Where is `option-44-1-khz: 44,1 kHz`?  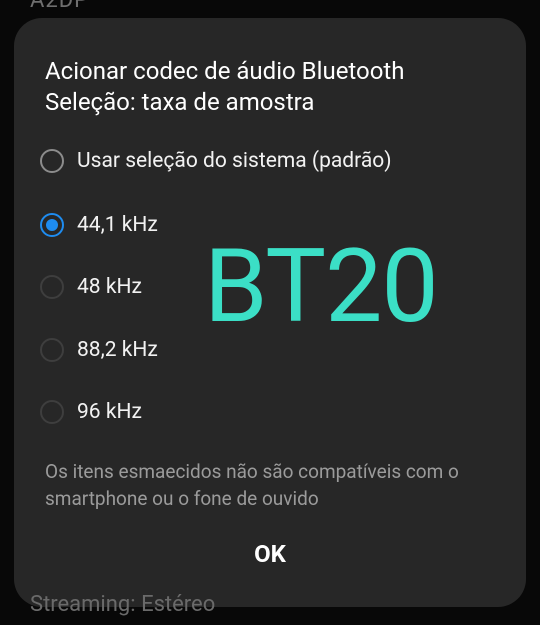 option-44-1-khz: 44,1 kHz is located at coordinates (99, 225).